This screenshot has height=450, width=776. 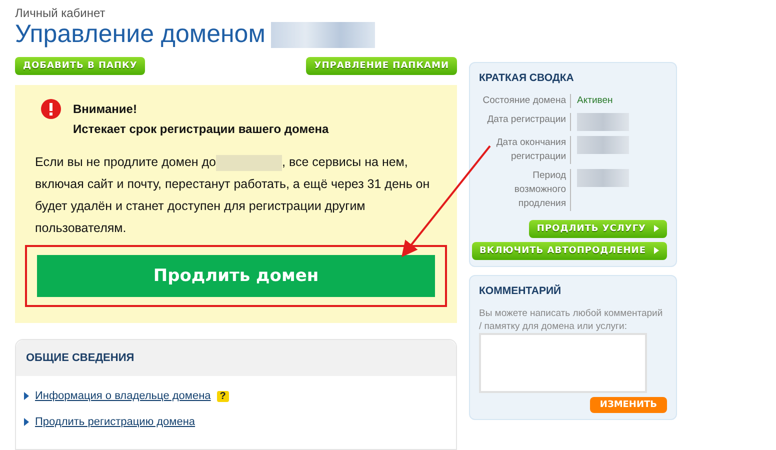 What do you see at coordinates (525, 101) in the screenshot?
I see `summary-label: Состояние домена` at bounding box center [525, 101].